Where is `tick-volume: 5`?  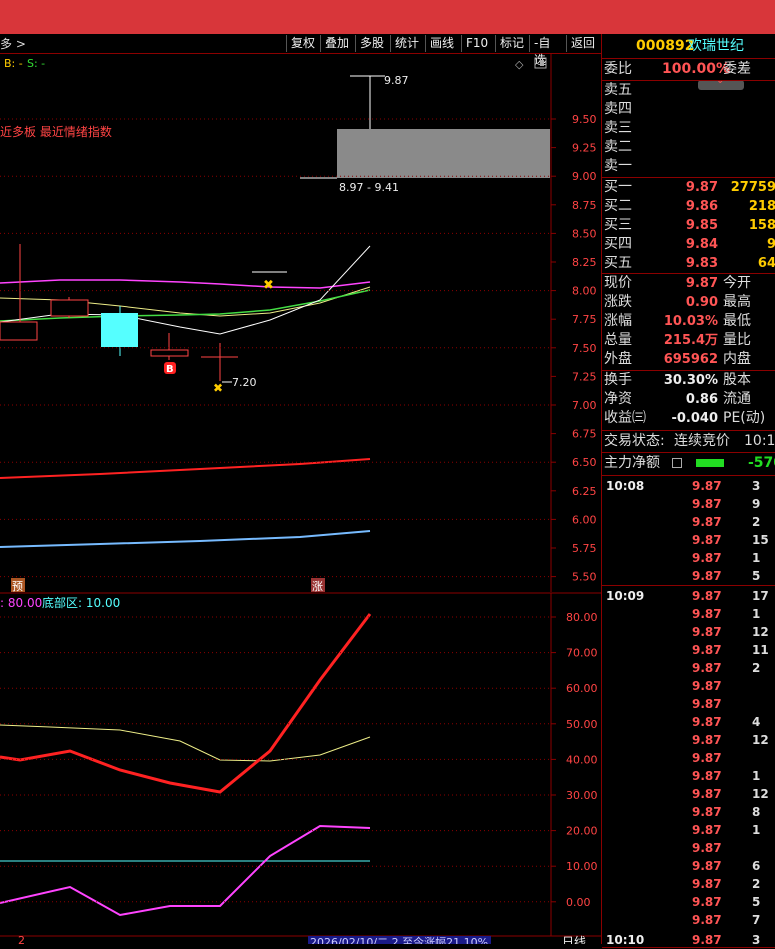
tick-volume: 5 is located at coordinates (756, 902).